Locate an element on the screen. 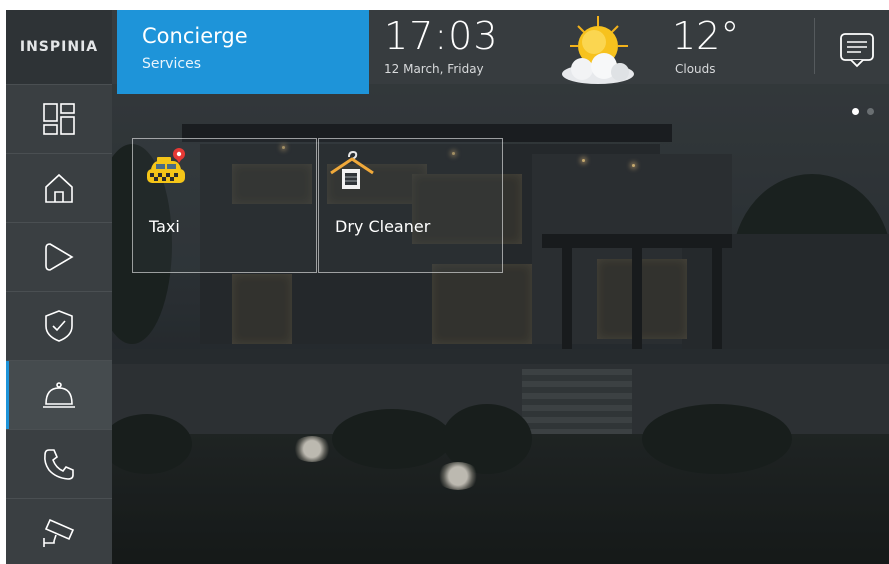  camera-icon is located at coordinates (59, 532).